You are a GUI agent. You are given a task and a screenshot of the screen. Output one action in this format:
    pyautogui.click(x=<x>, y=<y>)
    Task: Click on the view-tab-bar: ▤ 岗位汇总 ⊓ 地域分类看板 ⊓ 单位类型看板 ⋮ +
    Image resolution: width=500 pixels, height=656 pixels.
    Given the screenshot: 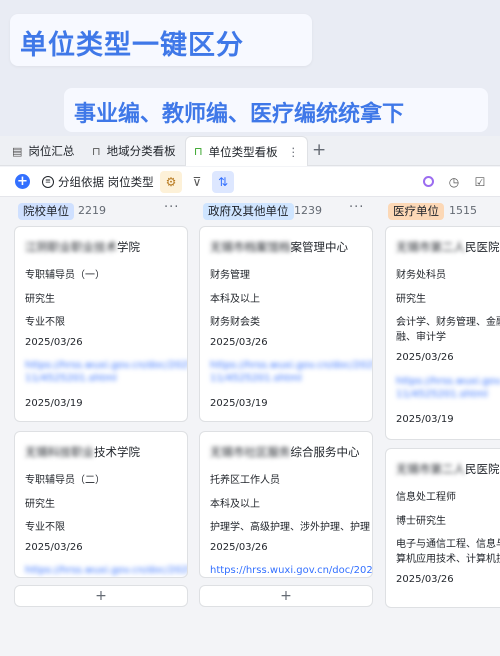 What is the action you would take?
    pyautogui.click(x=250, y=151)
    